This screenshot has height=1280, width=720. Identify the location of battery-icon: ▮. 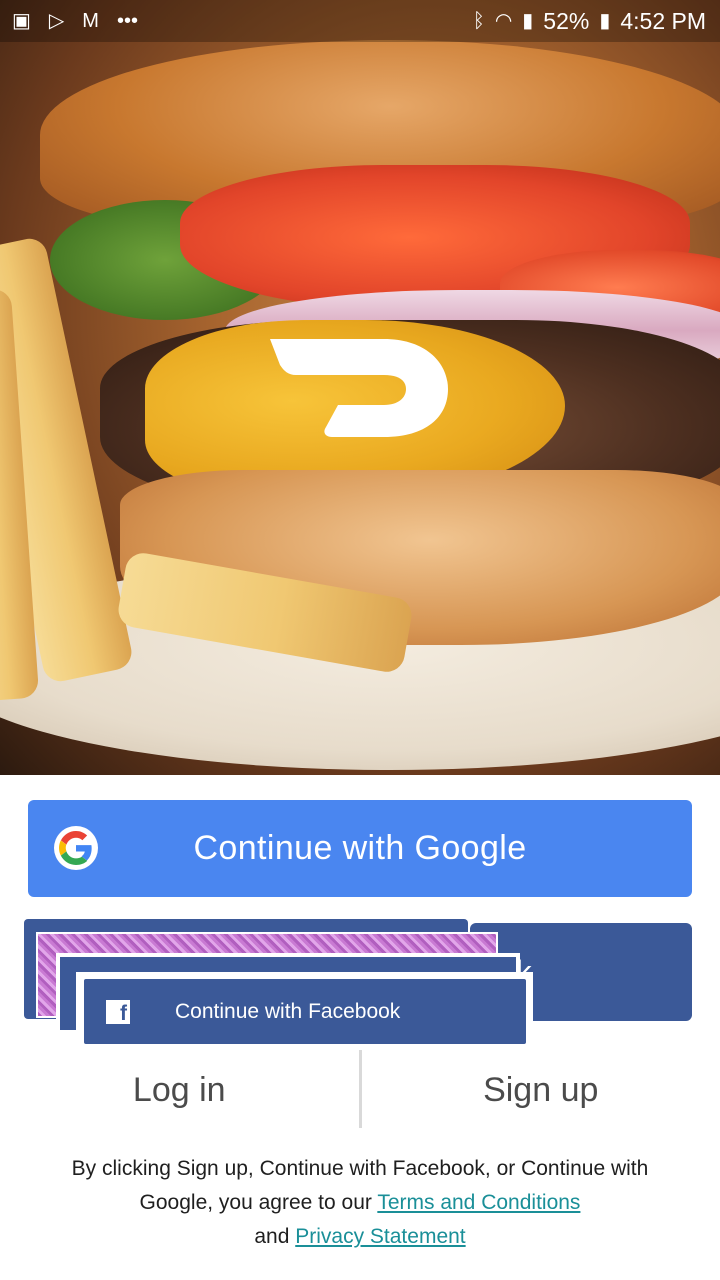
(605, 21).